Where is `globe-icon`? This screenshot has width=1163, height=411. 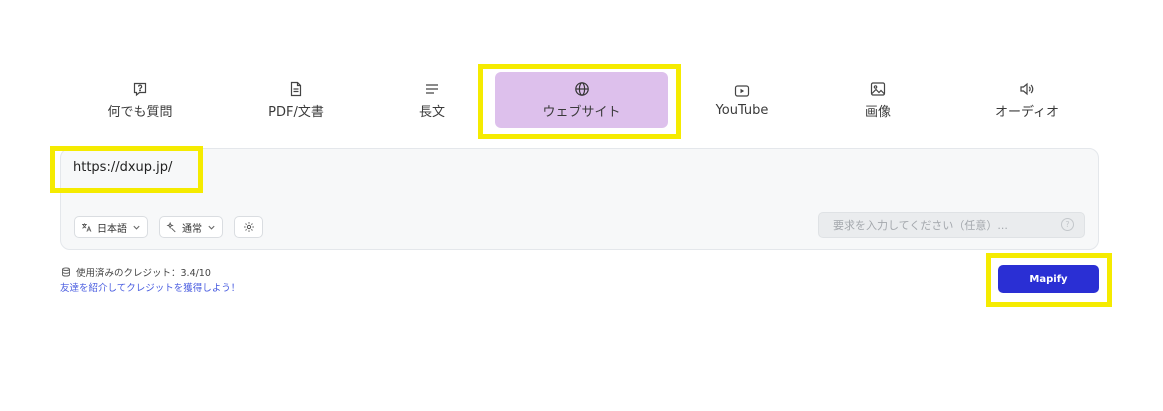 globe-icon is located at coordinates (581, 88).